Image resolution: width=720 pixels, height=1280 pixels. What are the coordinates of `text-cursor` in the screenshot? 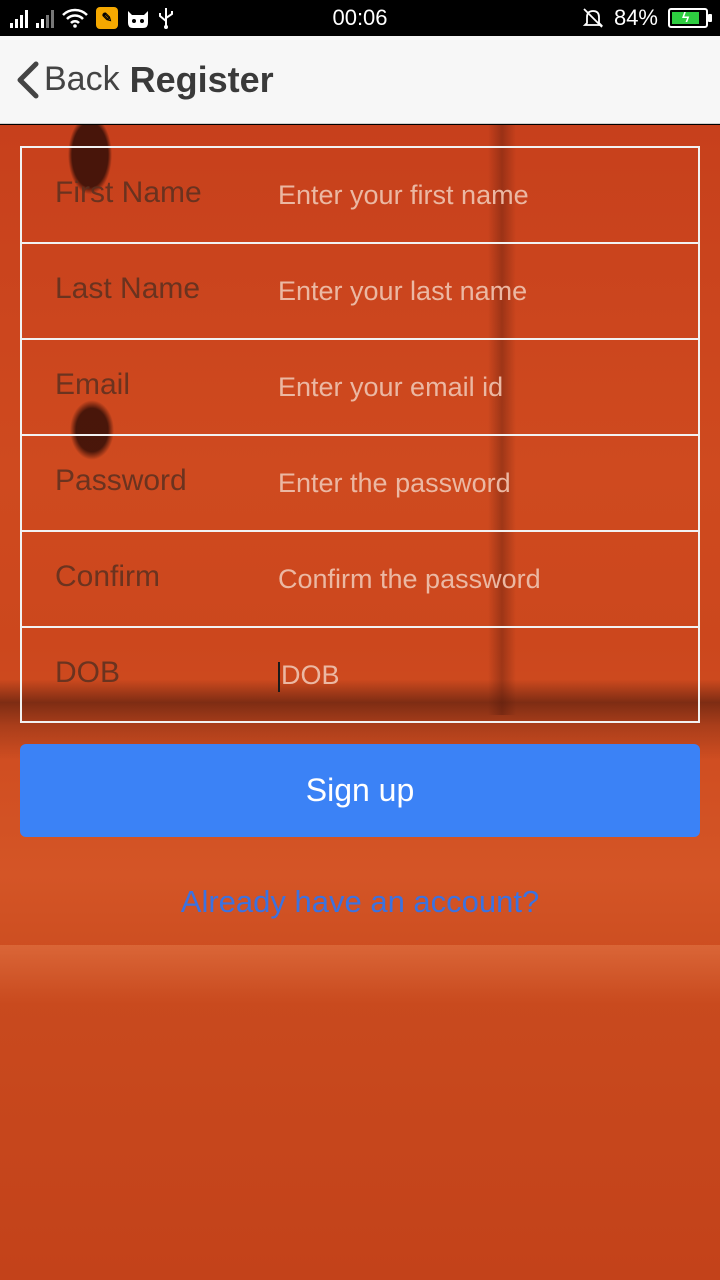 It's located at (279, 677).